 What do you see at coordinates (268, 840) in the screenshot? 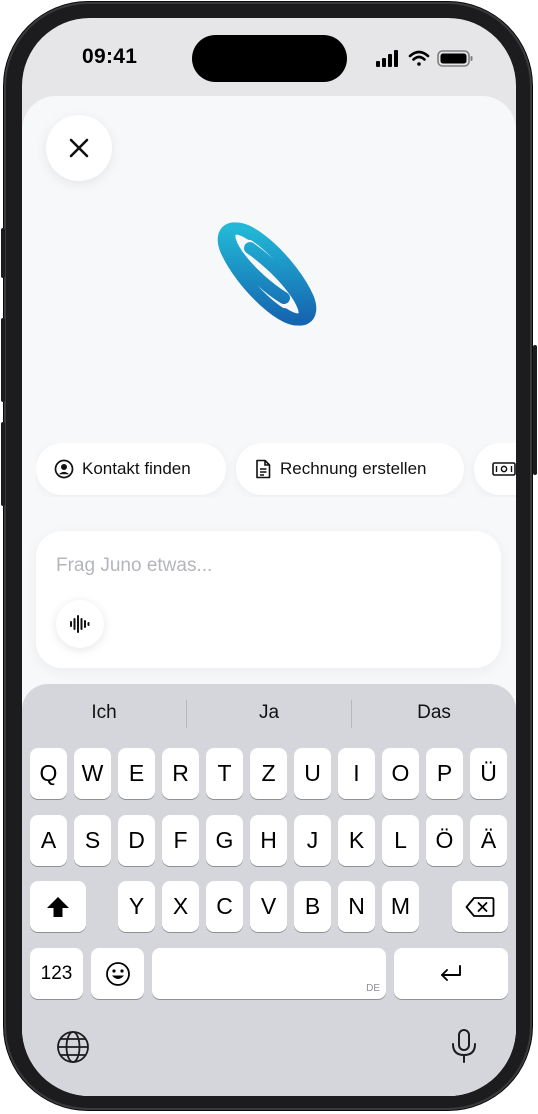
I see `key-h: H` at bounding box center [268, 840].